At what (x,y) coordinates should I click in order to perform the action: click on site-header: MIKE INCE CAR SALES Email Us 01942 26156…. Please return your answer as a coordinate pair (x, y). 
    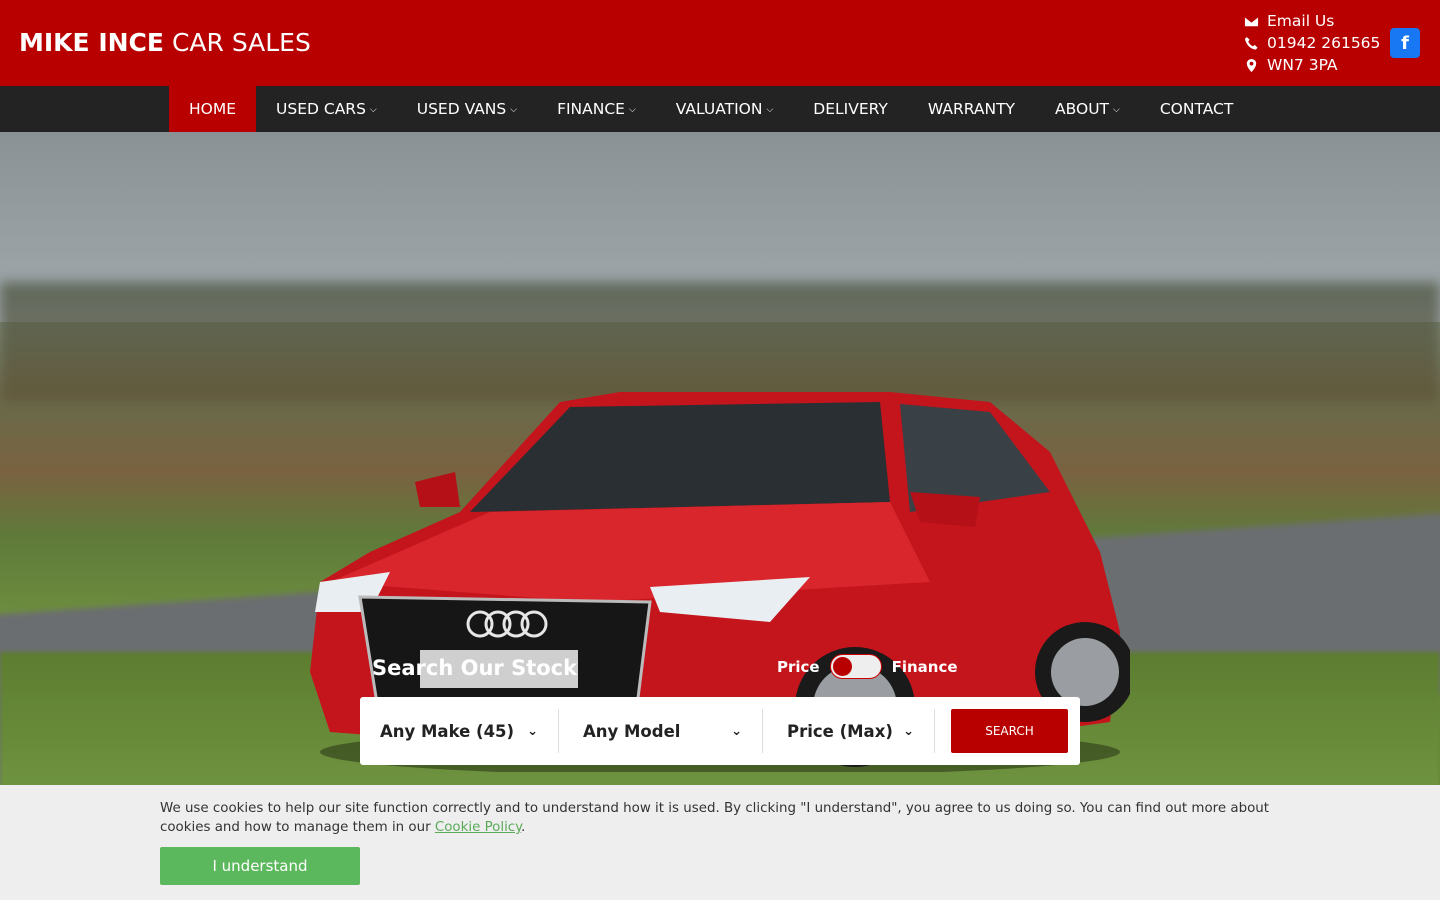
    Looking at the image, I should click on (720, 43).